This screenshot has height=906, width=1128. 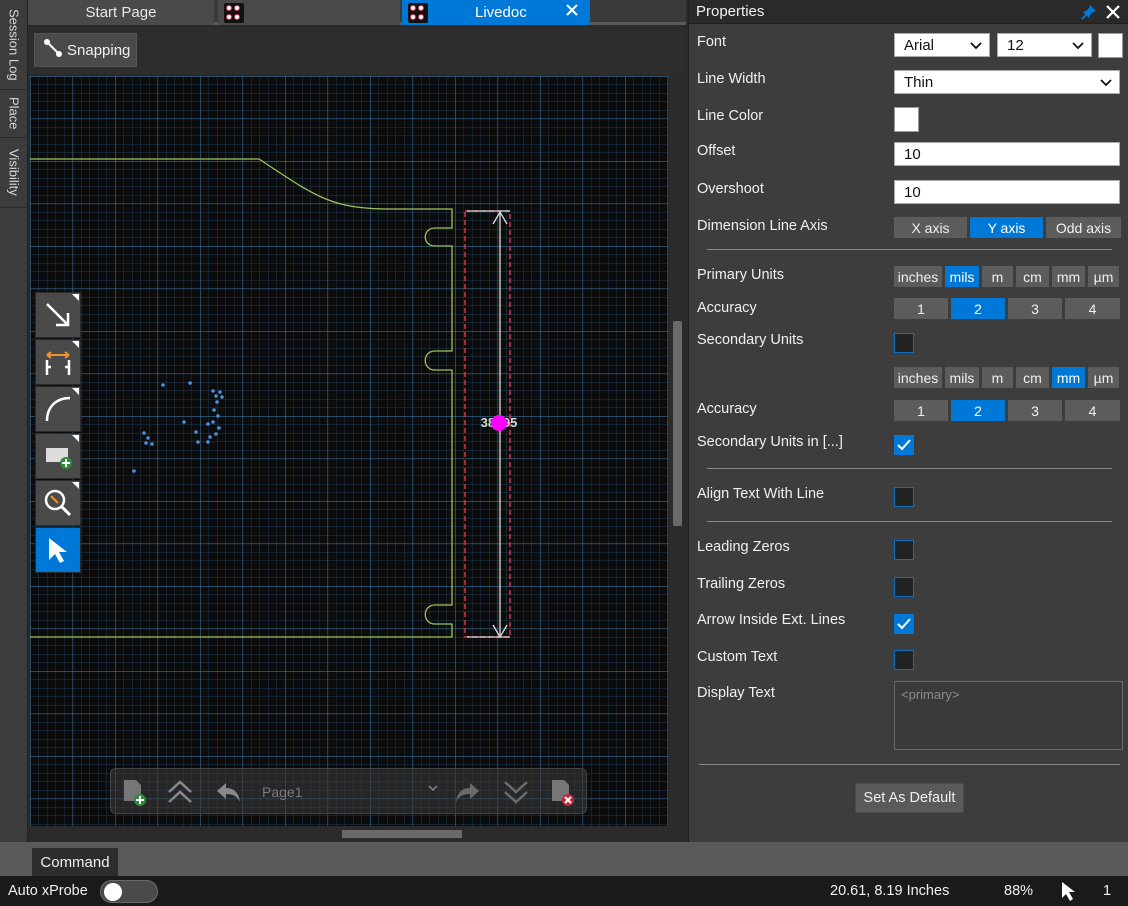 I want to click on side-tab-strip: Session Log Place Visibility, so click(x=14, y=421).